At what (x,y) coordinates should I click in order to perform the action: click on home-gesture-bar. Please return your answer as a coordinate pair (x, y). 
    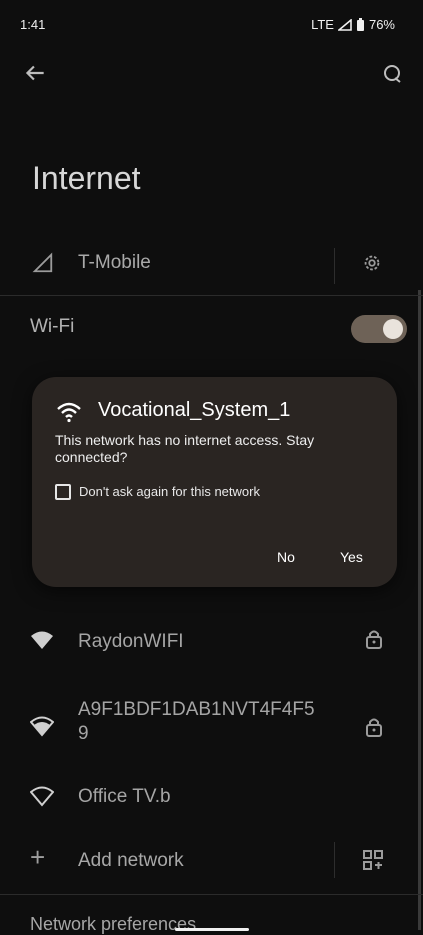
    Looking at the image, I should click on (212, 929).